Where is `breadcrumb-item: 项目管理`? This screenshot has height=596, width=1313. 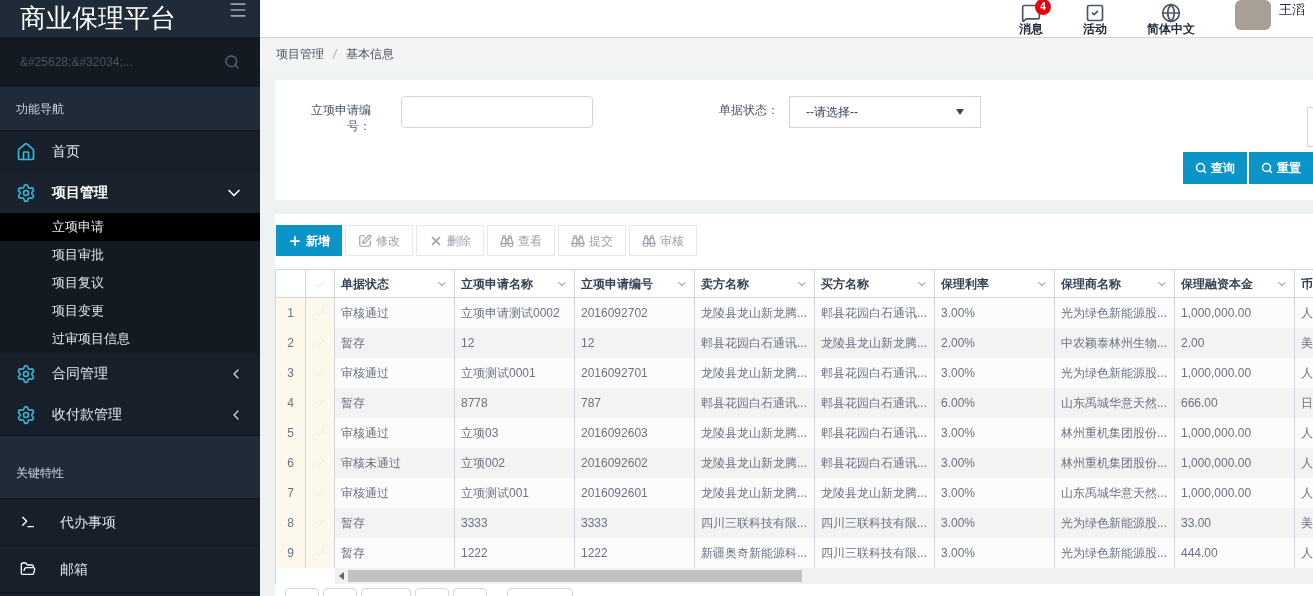 breadcrumb-item: 项目管理 is located at coordinates (300, 54).